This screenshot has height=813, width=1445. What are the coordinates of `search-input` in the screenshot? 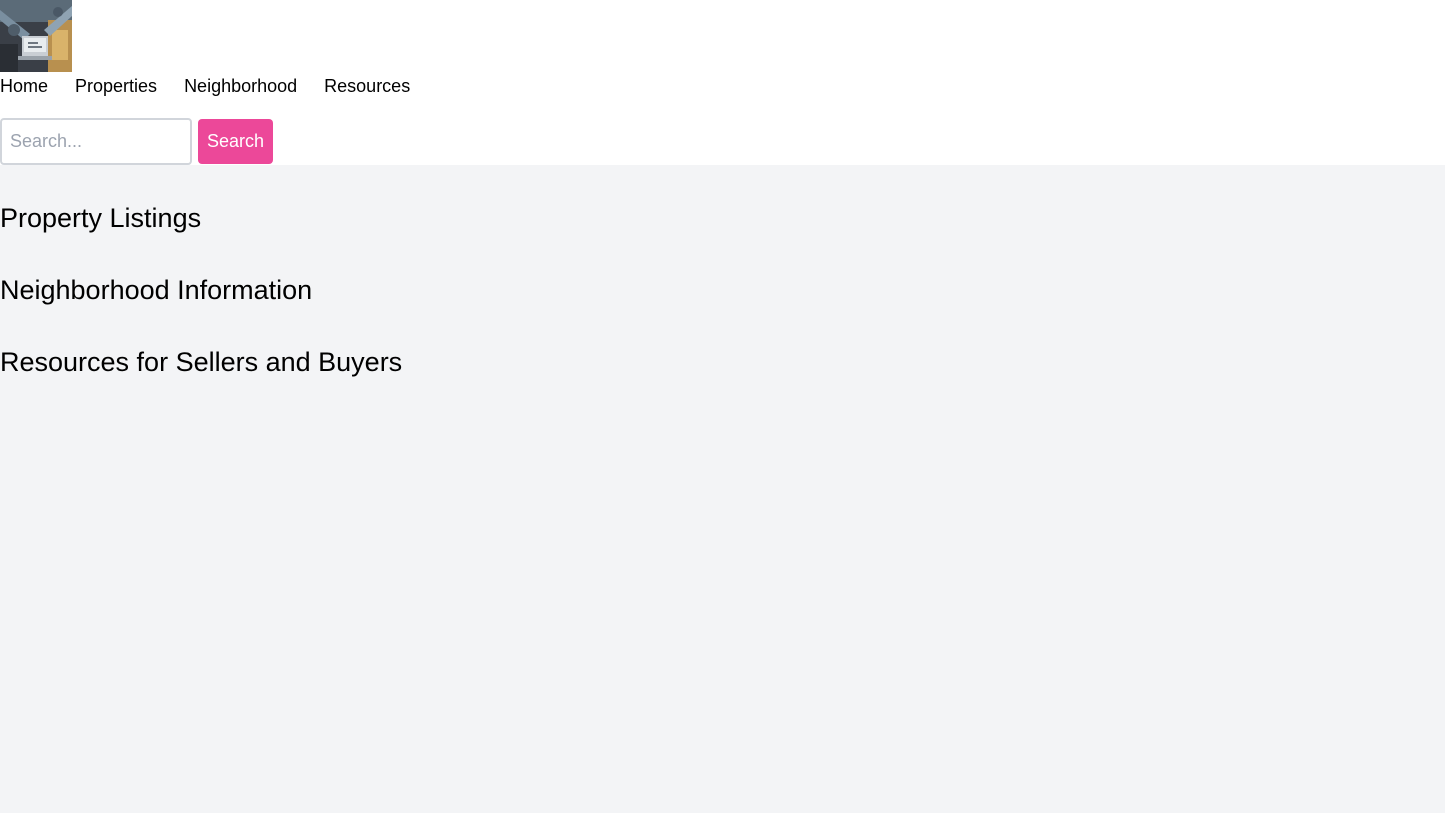 It's located at (96, 141).